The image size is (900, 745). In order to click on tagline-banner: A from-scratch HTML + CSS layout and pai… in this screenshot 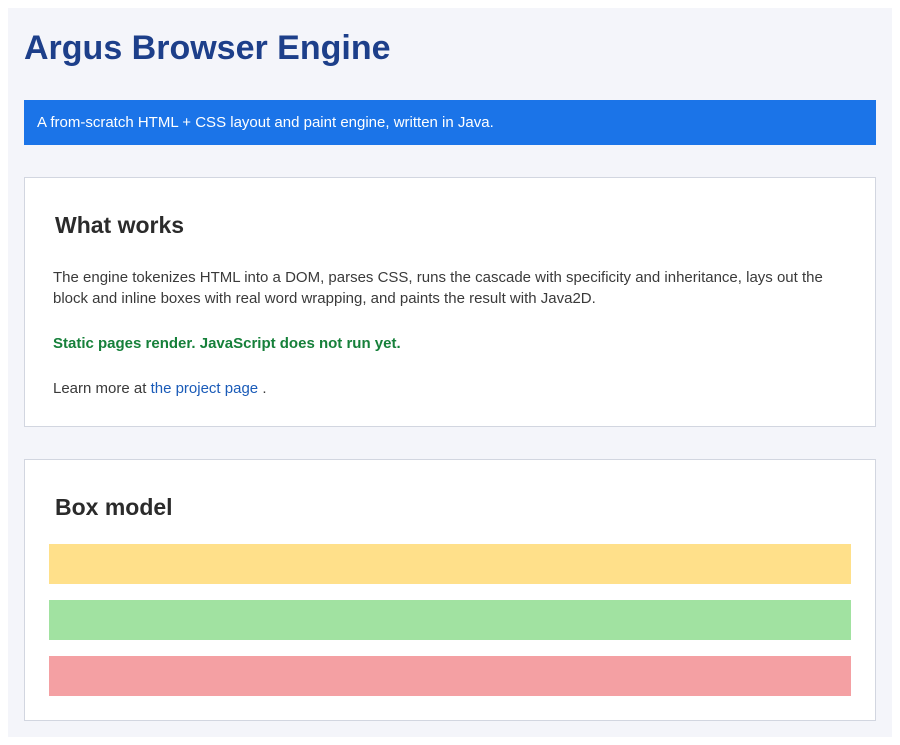, I will do `click(450, 122)`.